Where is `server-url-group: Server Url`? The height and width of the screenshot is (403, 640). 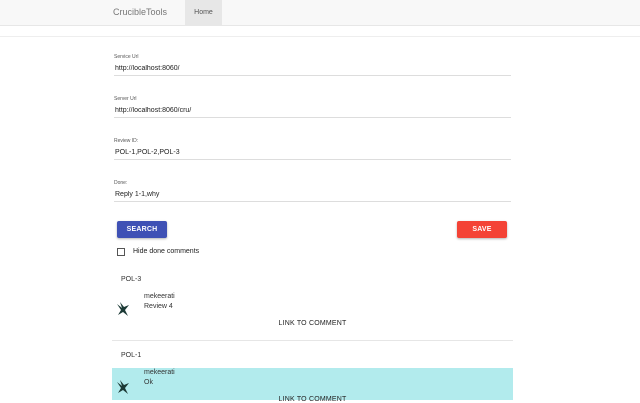
server-url-group: Server Url is located at coordinates (312, 107).